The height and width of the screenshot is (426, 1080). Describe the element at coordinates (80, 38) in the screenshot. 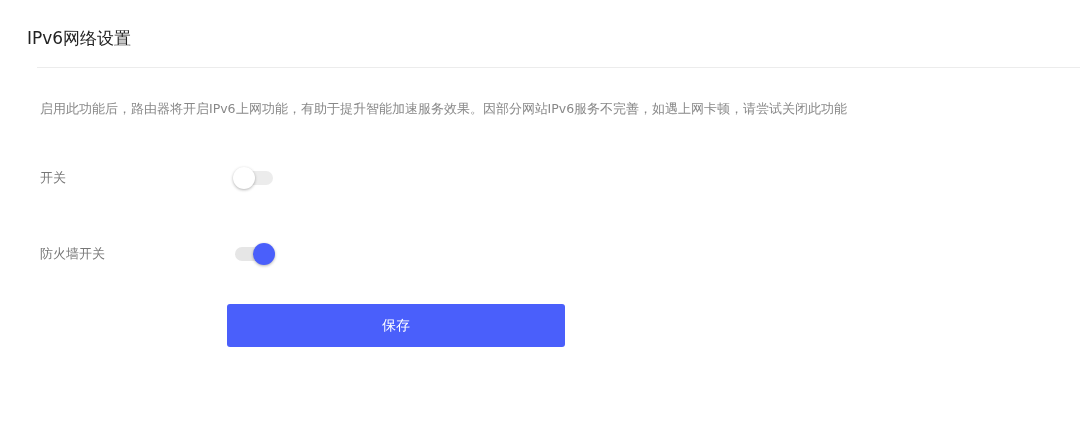

I see `page-title: IPv6网络设置` at that location.